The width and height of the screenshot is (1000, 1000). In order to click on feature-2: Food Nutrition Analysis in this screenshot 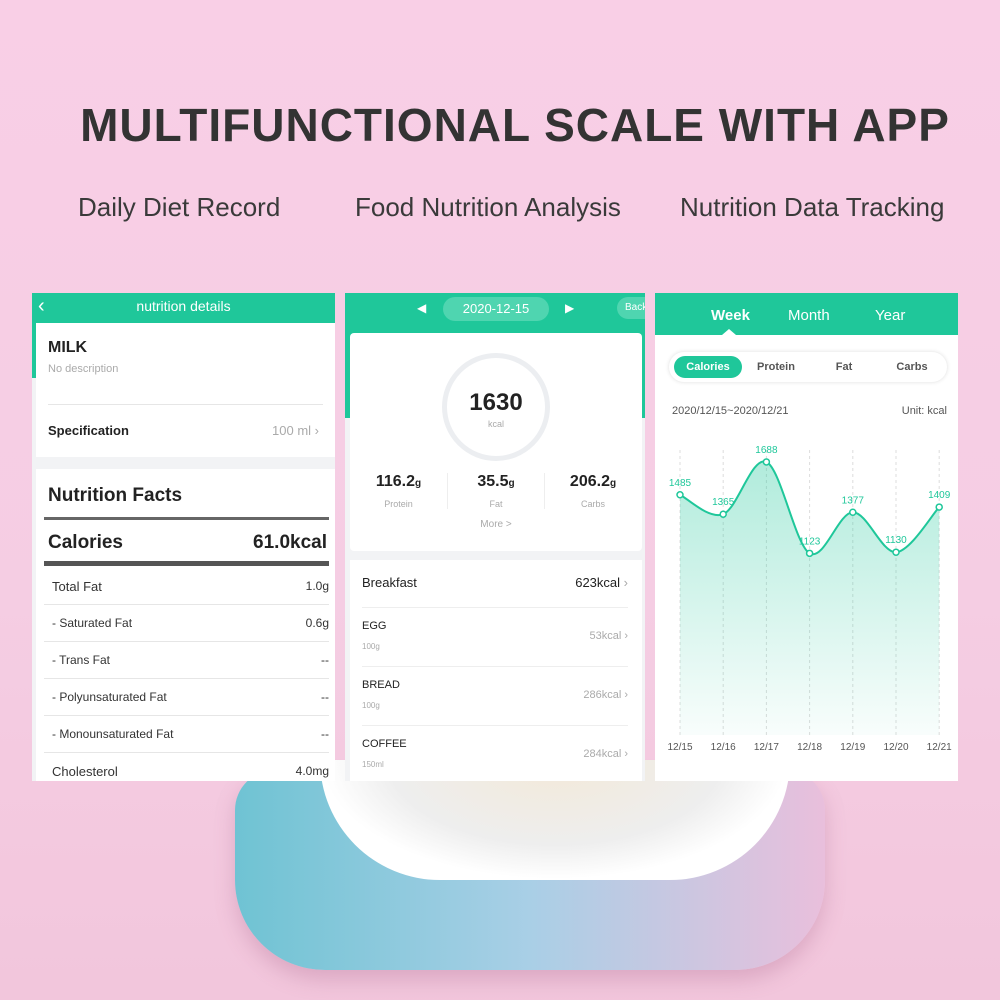, I will do `click(488, 207)`.